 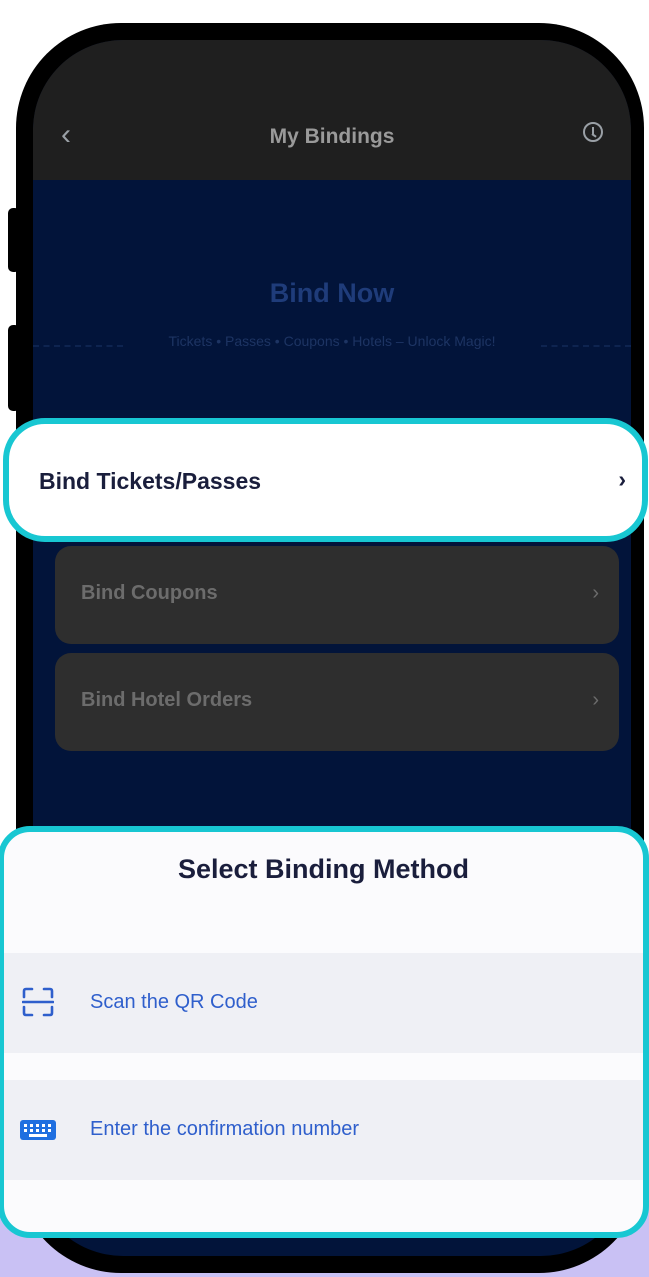 What do you see at coordinates (149, 593) in the screenshot?
I see `bind-coupons-label: Bind Coupons` at bounding box center [149, 593].